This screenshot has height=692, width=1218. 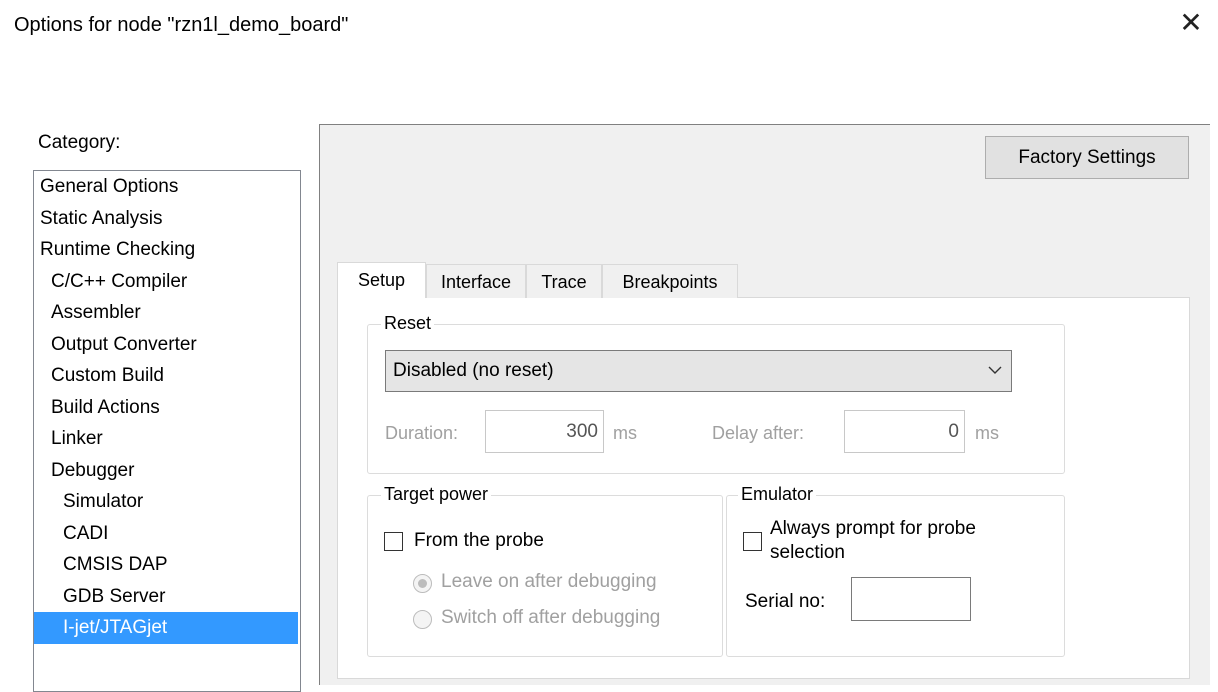 What do you see at coordinates (698, 371) in the screenshot?
I see `reset-mode-select: Disabled (no reset)` at bounding box center [698, 371].